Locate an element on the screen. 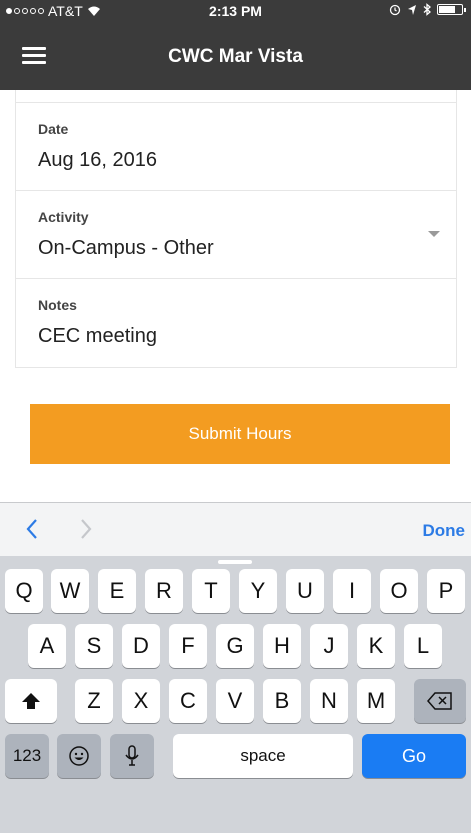 Image resolution: width=471 pixels, height=833 pixels. activity-label: Activity is located at coordinates (63, 217).